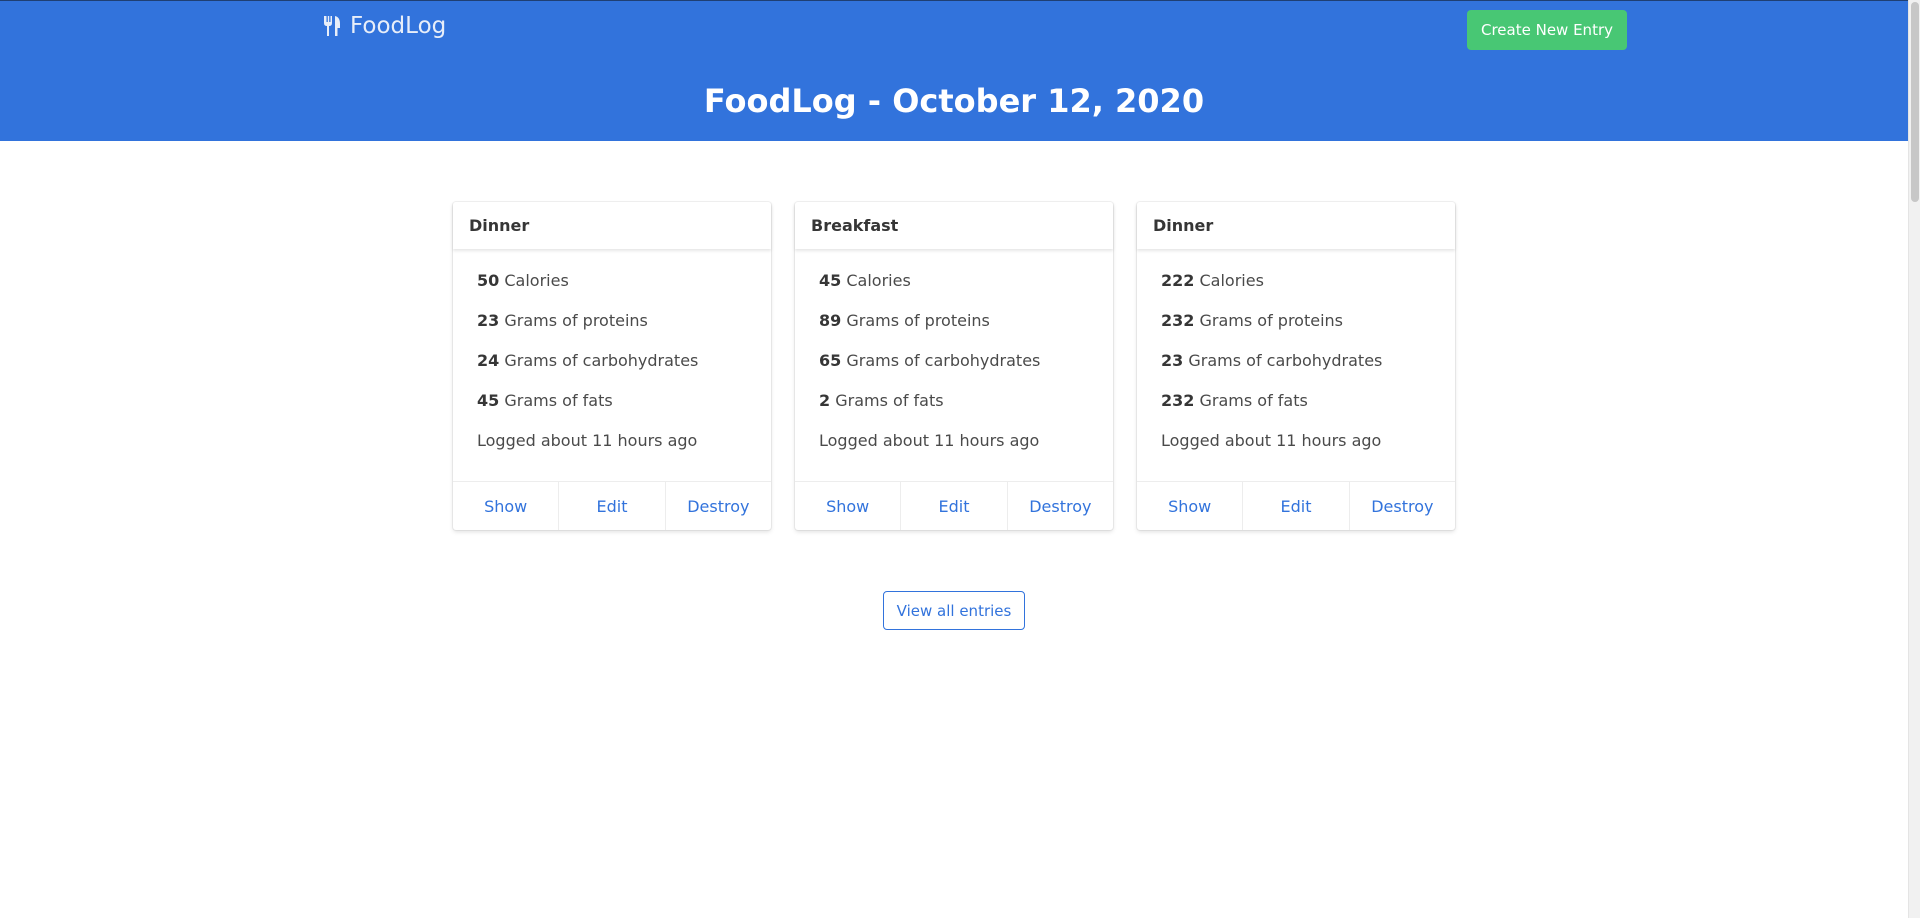 This screenshot has height=918, width=1920. I want to click on calories-value: 222, so click(1178, 280).